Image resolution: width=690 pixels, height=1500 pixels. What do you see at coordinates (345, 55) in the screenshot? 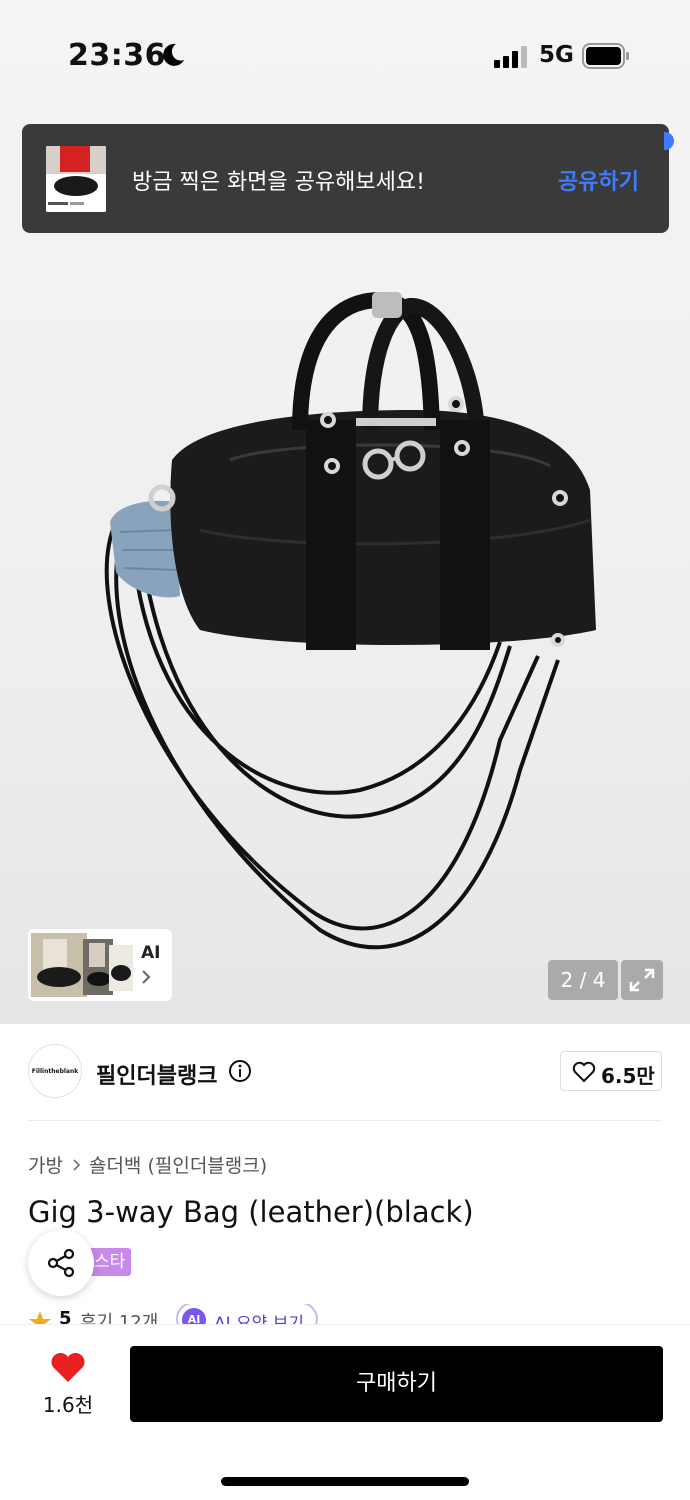
I see `status-bar: 23:36 5G` at bounding box center [345, 55].